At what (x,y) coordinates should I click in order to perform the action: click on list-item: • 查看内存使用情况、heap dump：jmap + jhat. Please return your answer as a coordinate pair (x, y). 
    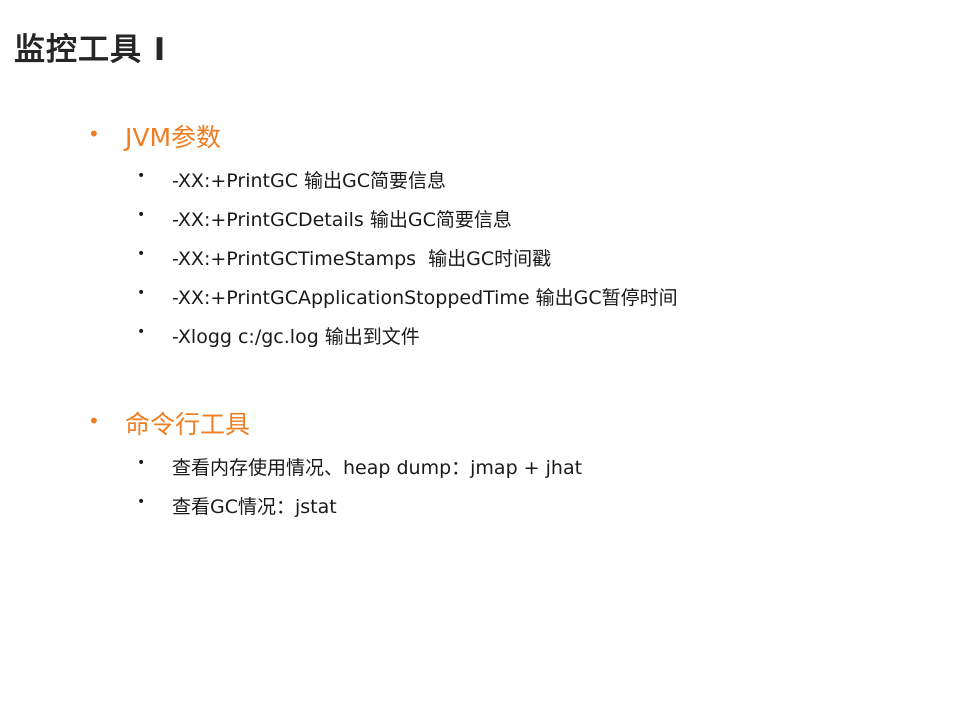
    Looking at the image, I should click on (508, 469).